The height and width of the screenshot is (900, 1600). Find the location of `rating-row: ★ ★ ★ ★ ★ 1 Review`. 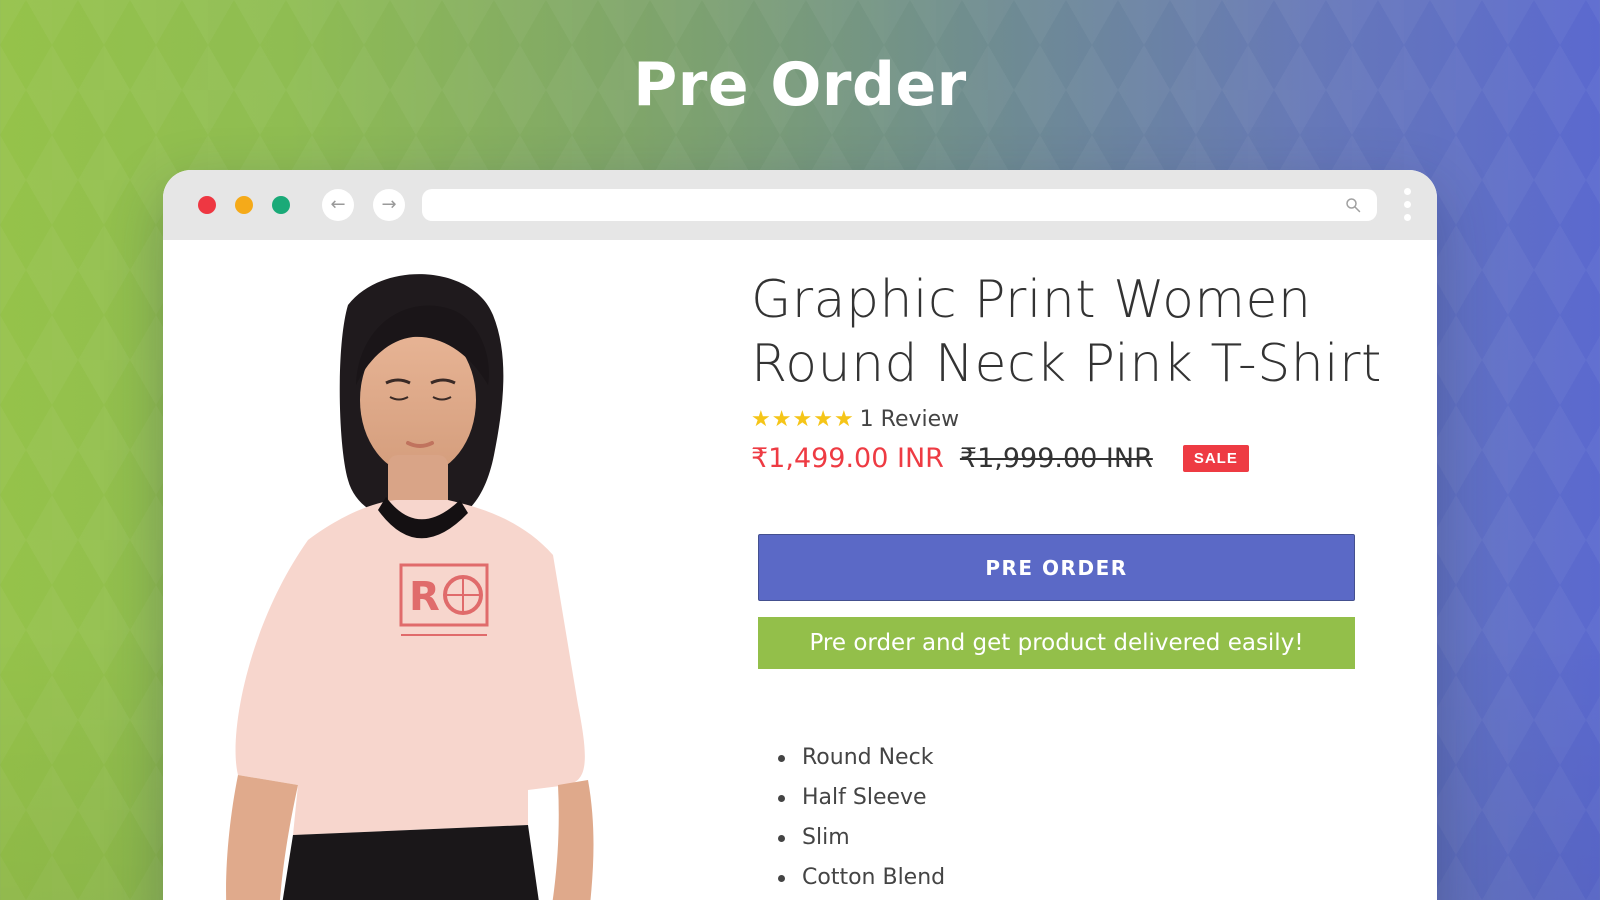

rating-row: ★ ★ ★ ★ ★ 1 Review is located at coordinates (855, 419).